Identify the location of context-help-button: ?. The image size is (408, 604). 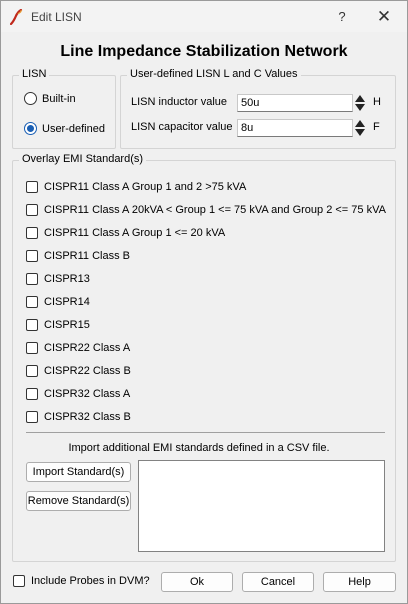
(342, 17).